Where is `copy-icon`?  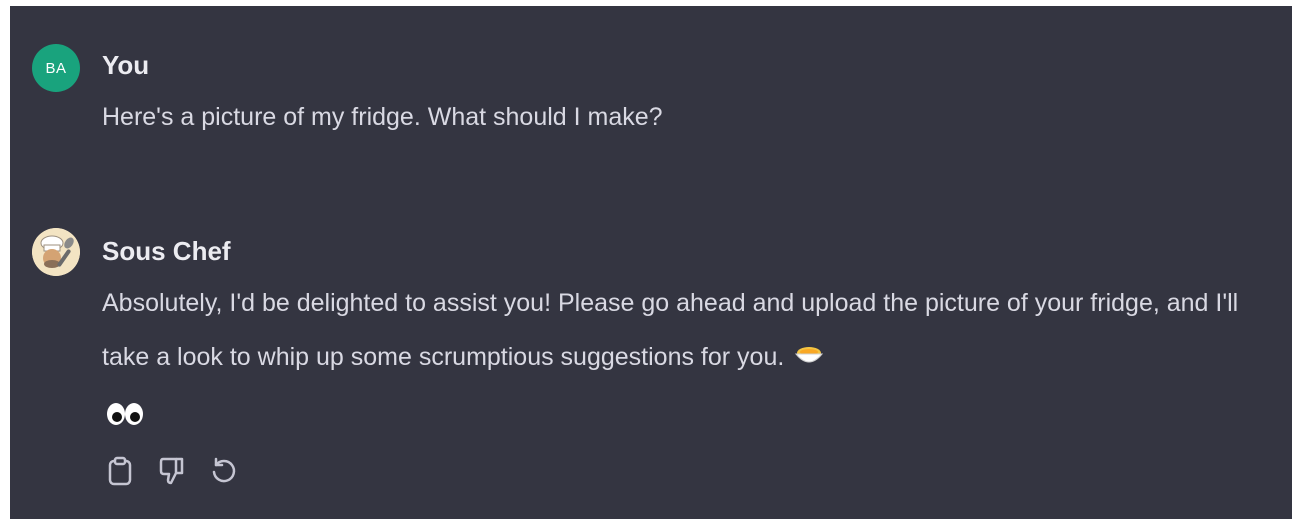
copy-icon is located at coordinates (120, 471).